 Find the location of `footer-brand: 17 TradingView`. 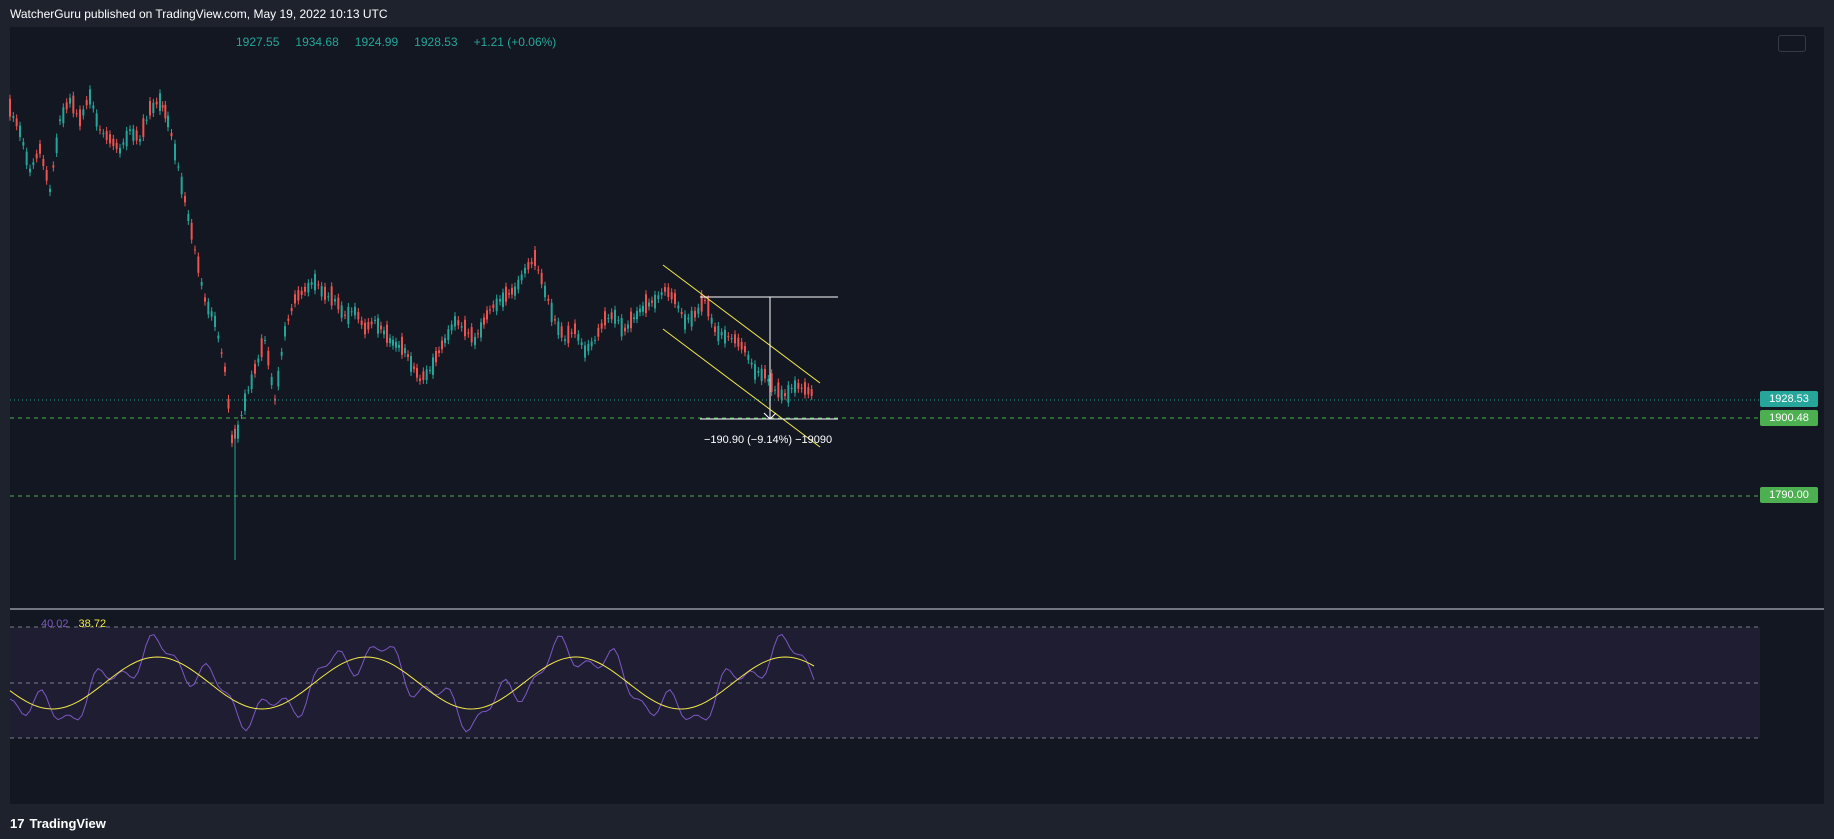

footer-brand: 17 TradingView is located at coordinates (58, 823).